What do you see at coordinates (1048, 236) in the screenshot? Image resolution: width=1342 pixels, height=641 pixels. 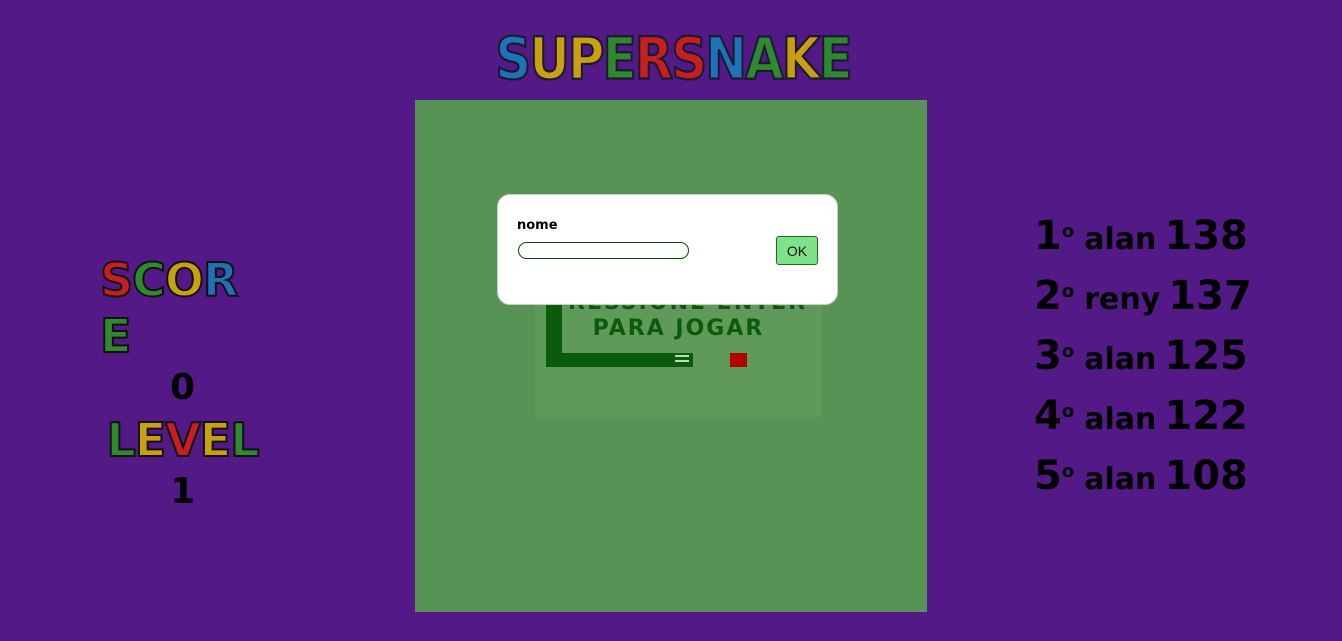 I see `rank-position: 1` at bounding box center [1048, 236].